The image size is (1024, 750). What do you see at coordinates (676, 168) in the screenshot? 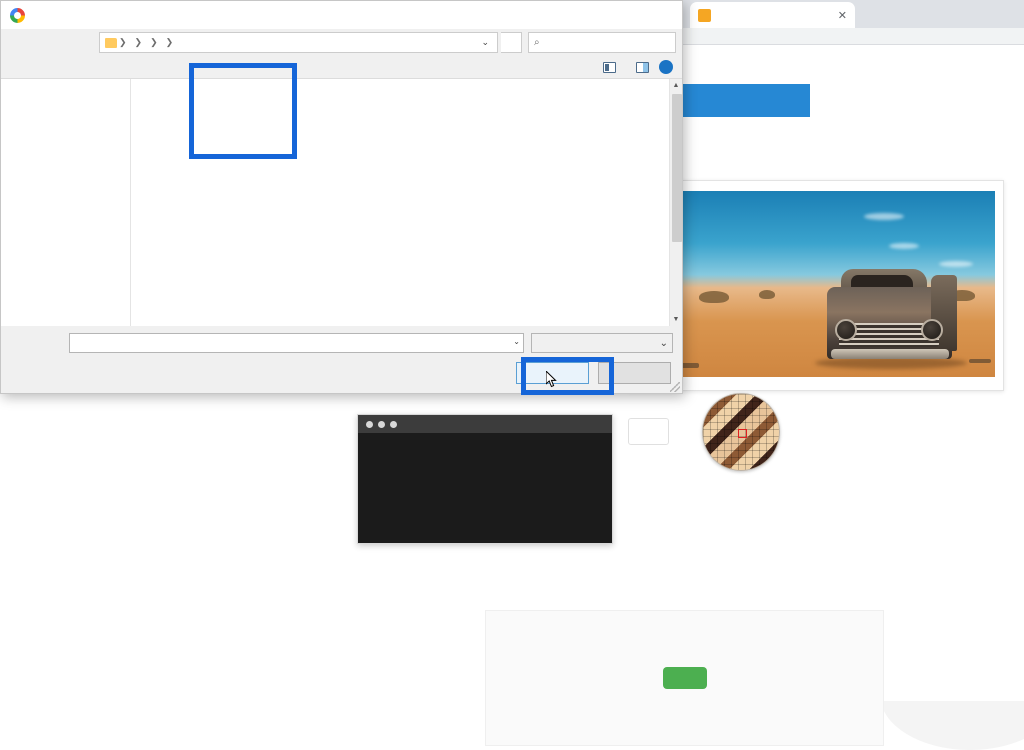
I see `scrollbar-thumb` at bounding box center [676, 168].